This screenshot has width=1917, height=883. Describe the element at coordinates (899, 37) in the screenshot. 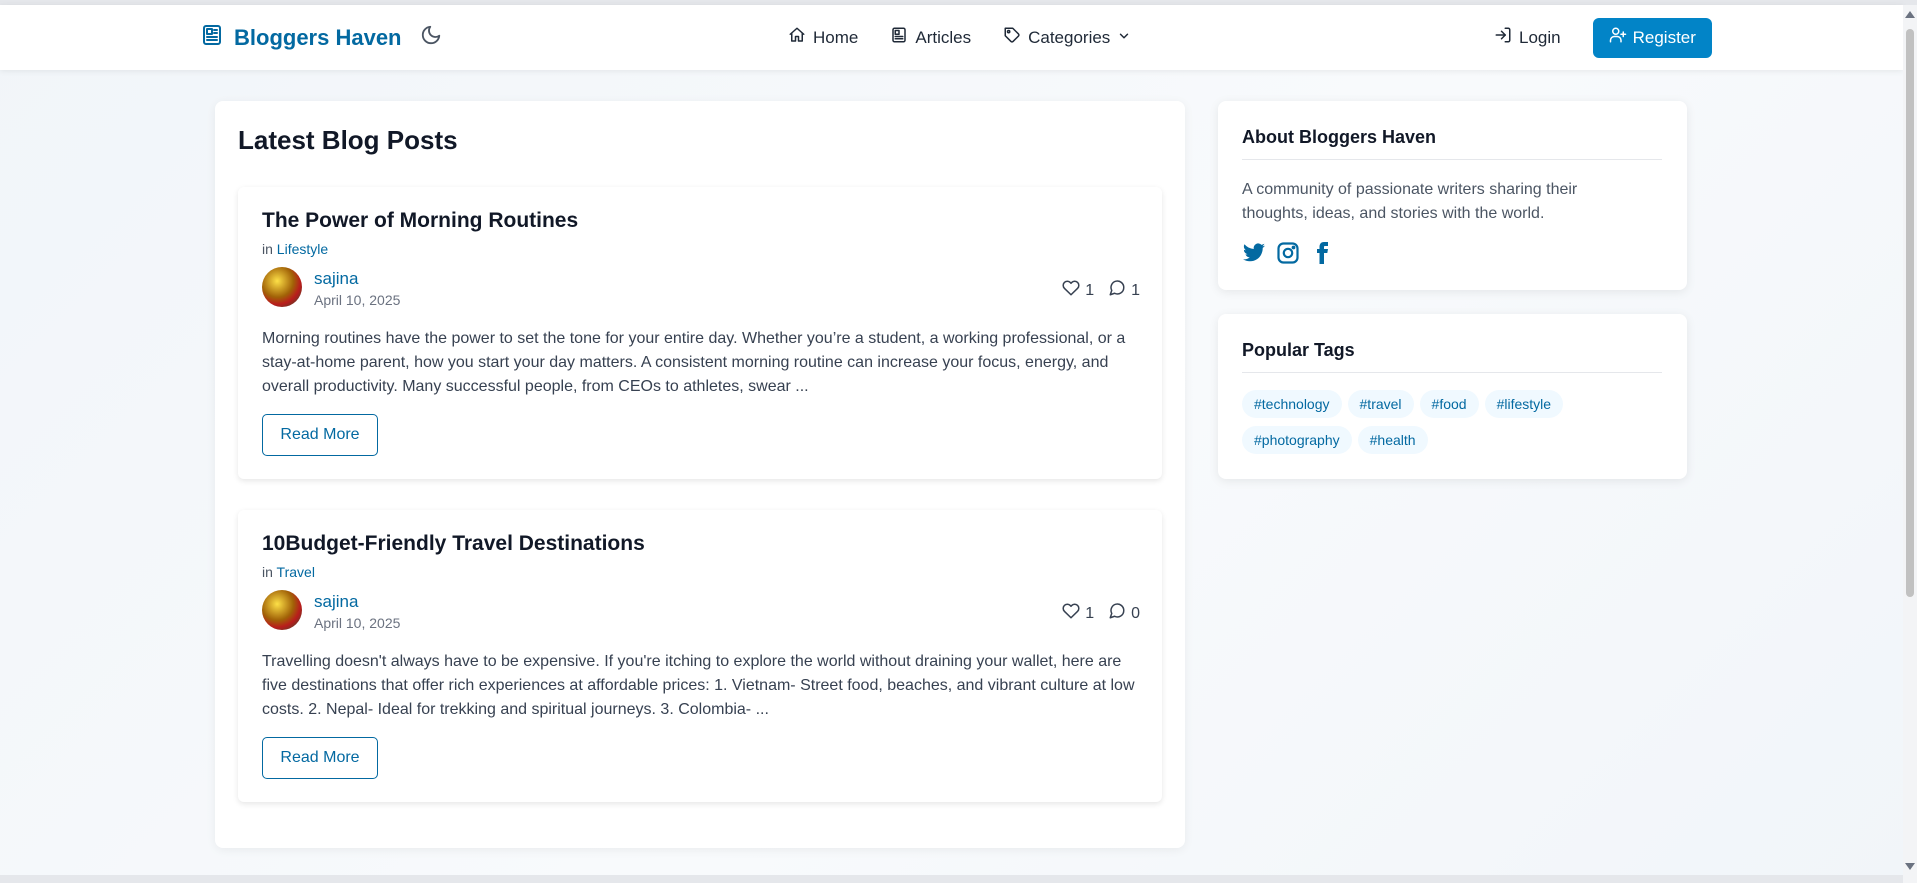

I see `articles-icon` at that location.